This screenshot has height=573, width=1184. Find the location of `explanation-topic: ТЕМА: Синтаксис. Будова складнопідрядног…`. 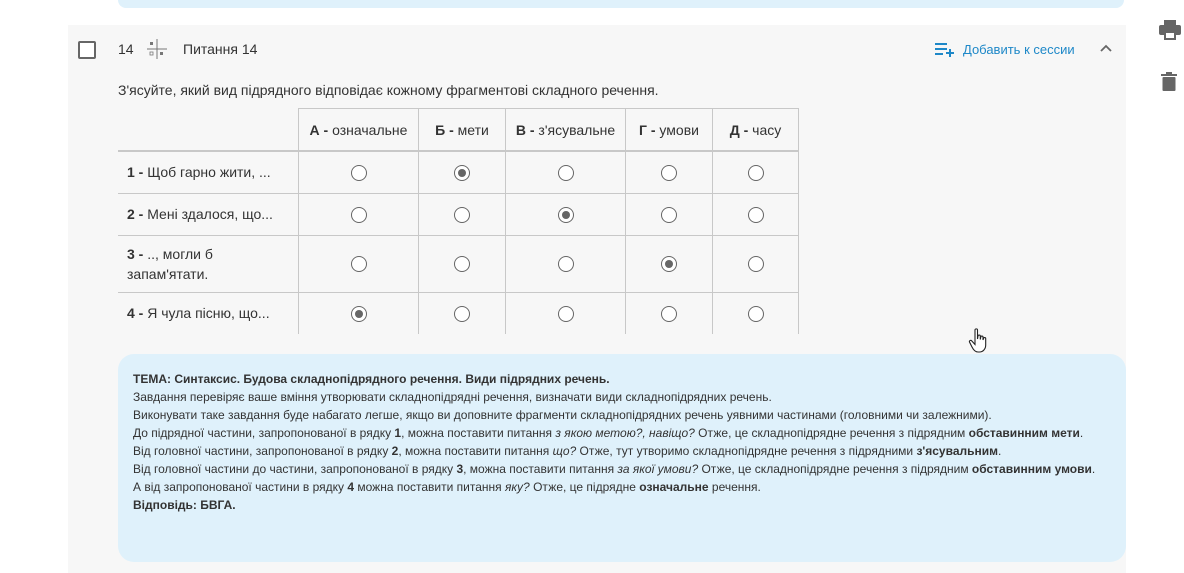

explanation-topic: ТЕМА: Синтаксис. Будова складнопідрядног… is located at coordinates (371, 379).